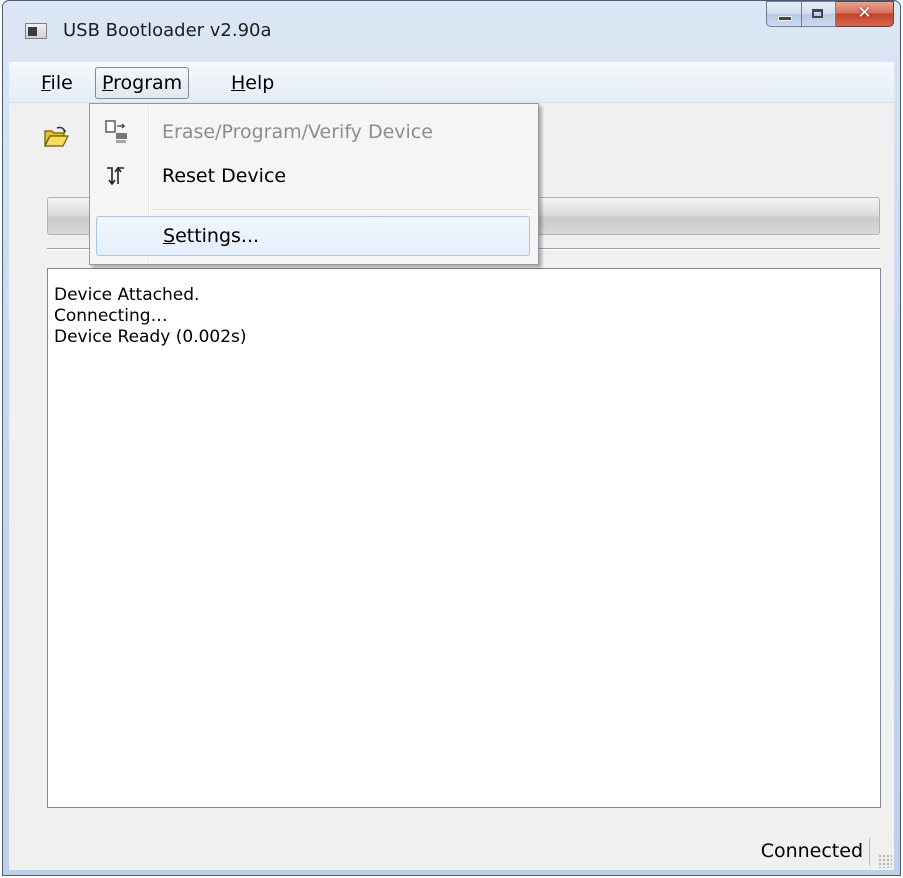 The width and height of the screenshot is (903, 878). Describe the element at coordinates (451, 32) in the screenshot. I see `title-bar: USB Bootloader v2.90a ✕` at that location.